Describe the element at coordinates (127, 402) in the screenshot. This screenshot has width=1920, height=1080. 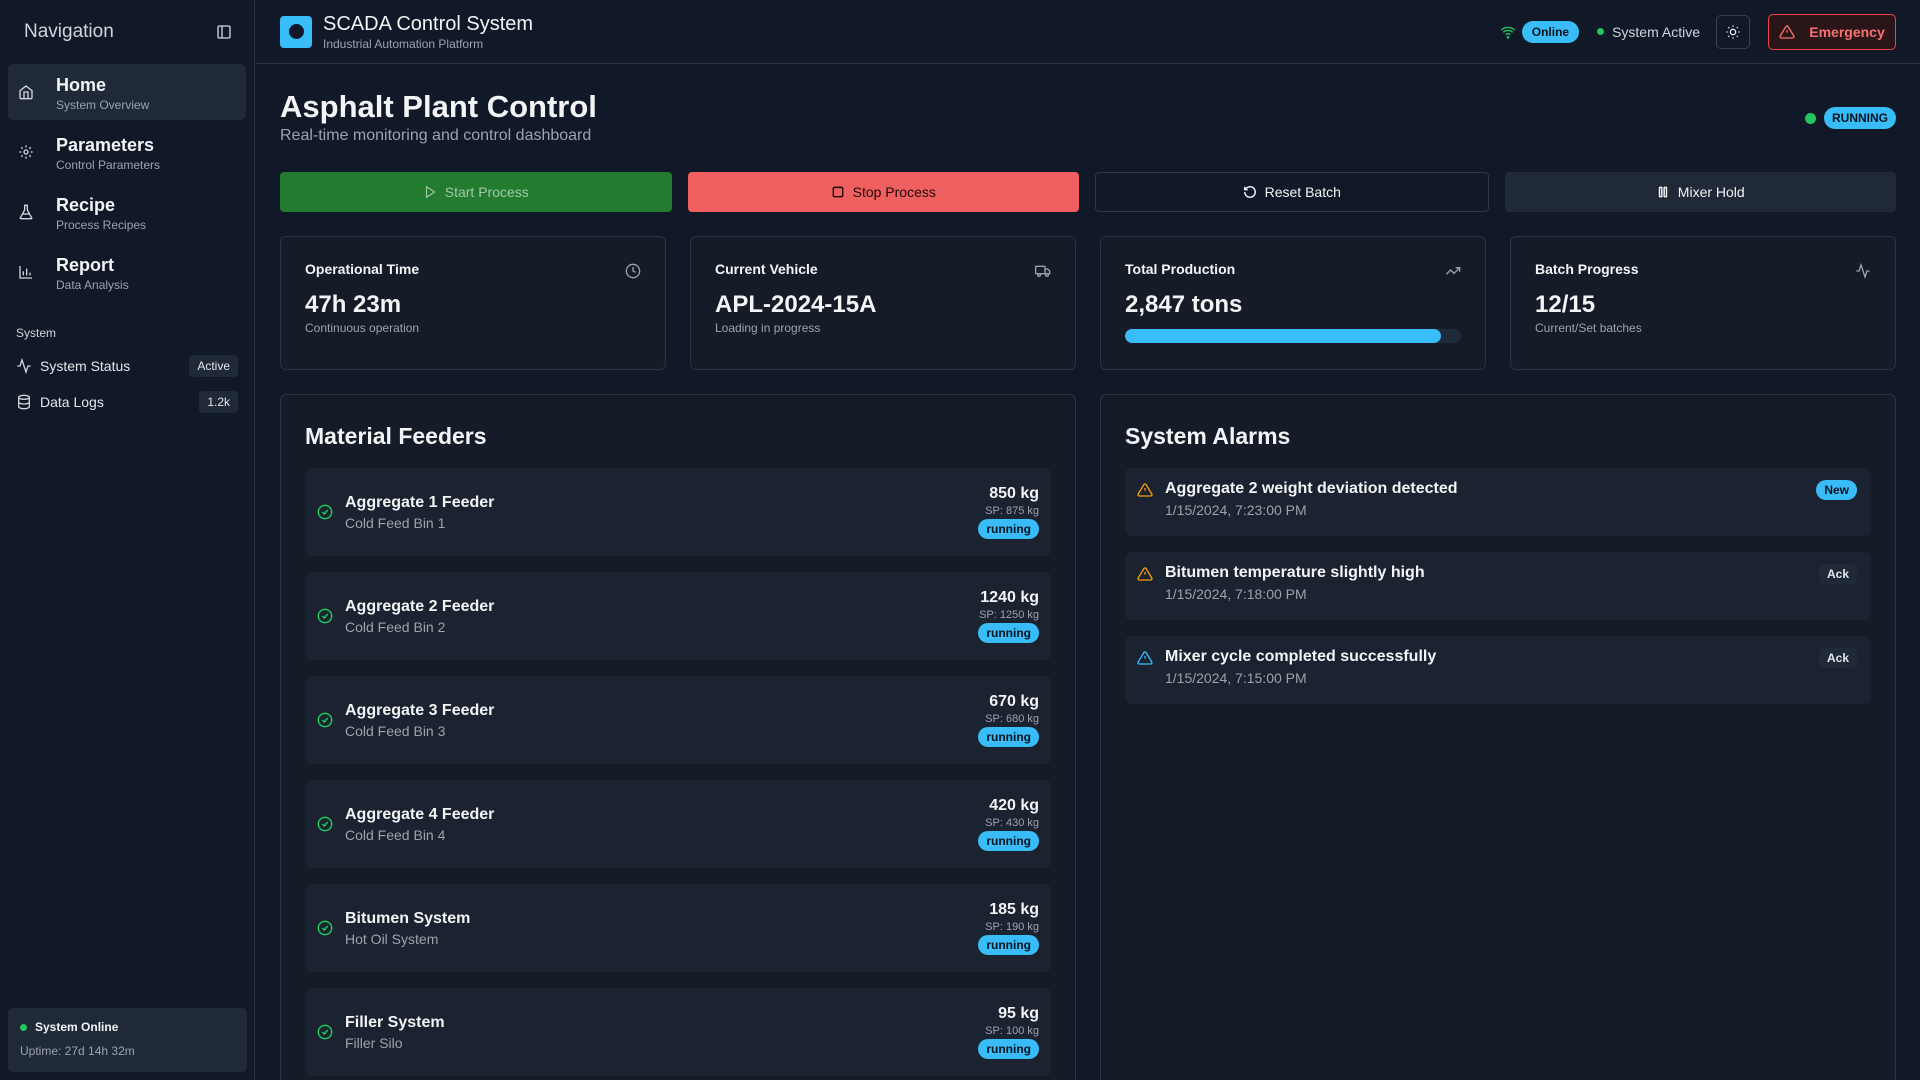
I see `sidebar-item-data-logs: Data Logs 1.2k` at that location.